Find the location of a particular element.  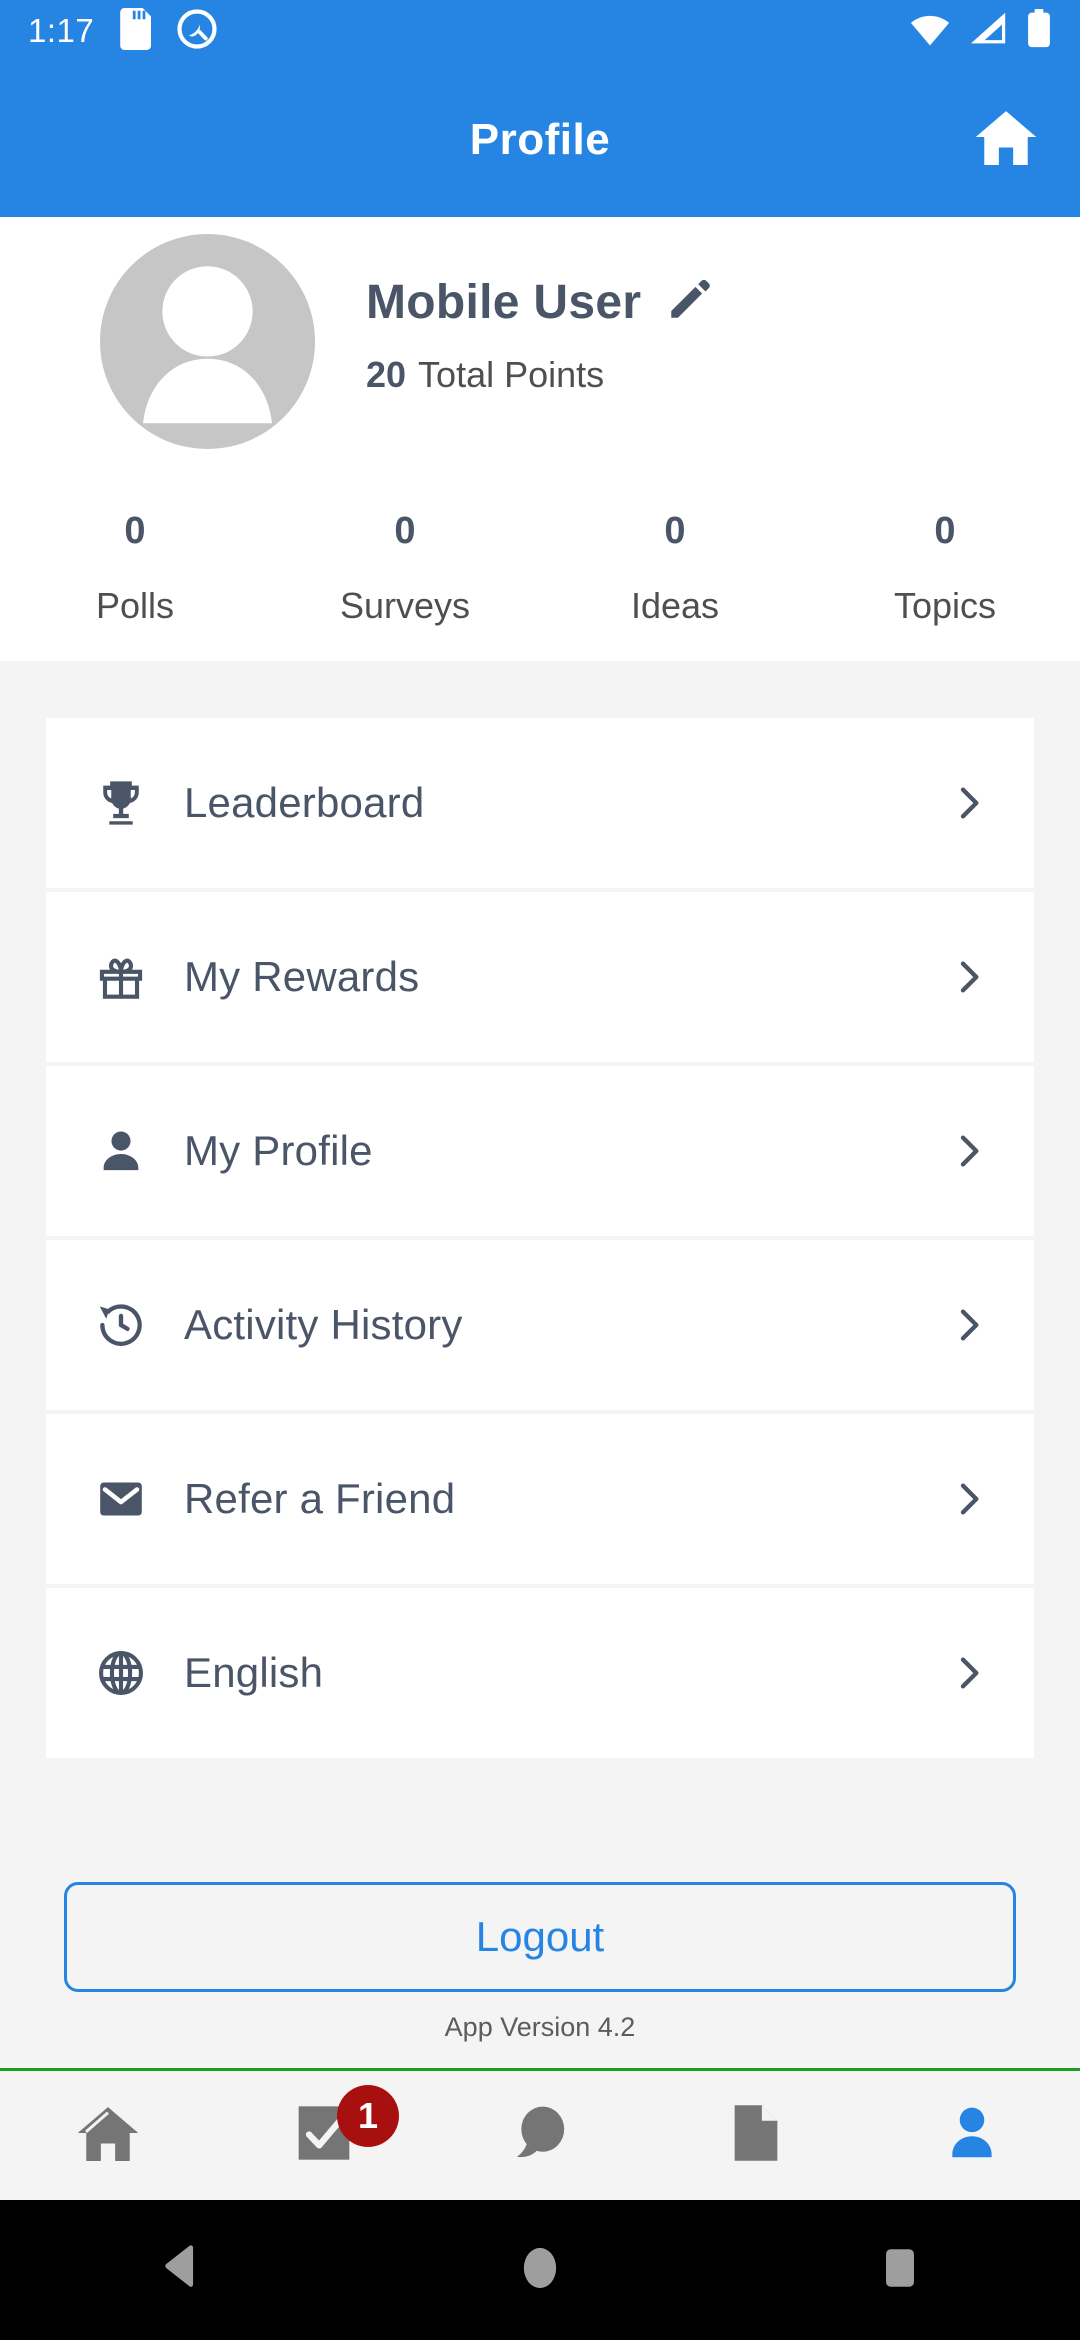

points-label: Total Points is located at coordinates (511, 374).